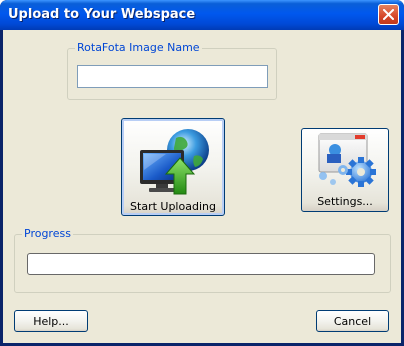 This screenshot has width=404, height=346. What do you see at coordinates (47, 233) in the screenshot?
I see `progress-label: Progress` at bounding box center [47, 233].